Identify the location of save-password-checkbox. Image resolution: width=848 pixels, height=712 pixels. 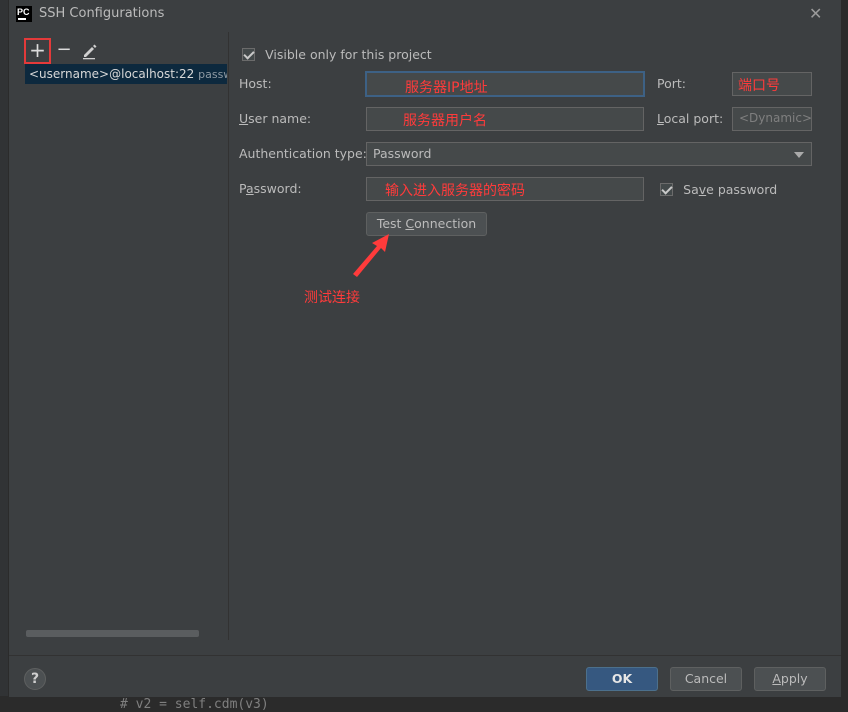
(666, 189).